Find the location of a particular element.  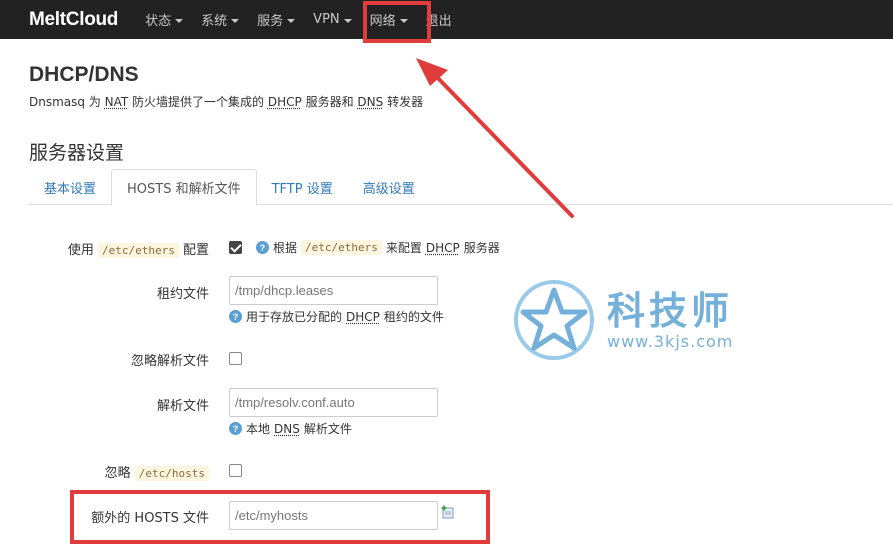

desc-text: Dnsmasq 为 is located at coordinates (67, 102).